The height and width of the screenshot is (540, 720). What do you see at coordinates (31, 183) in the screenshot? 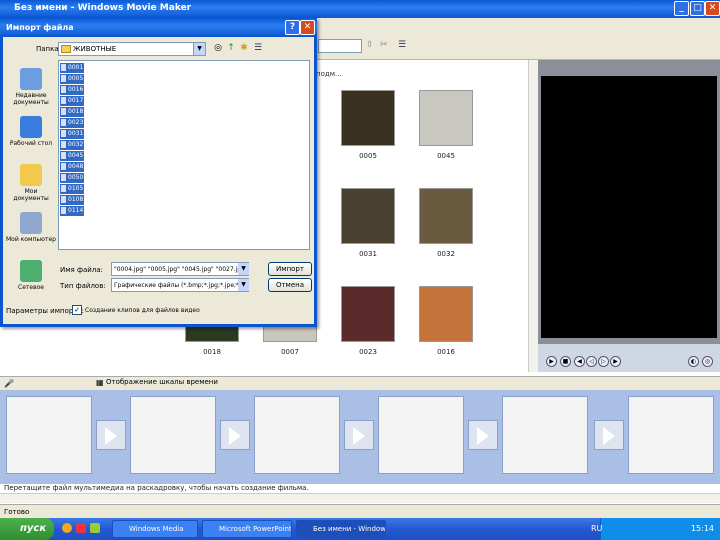
I see `place-documents: Мои документы` at bounding box center [31, 183].